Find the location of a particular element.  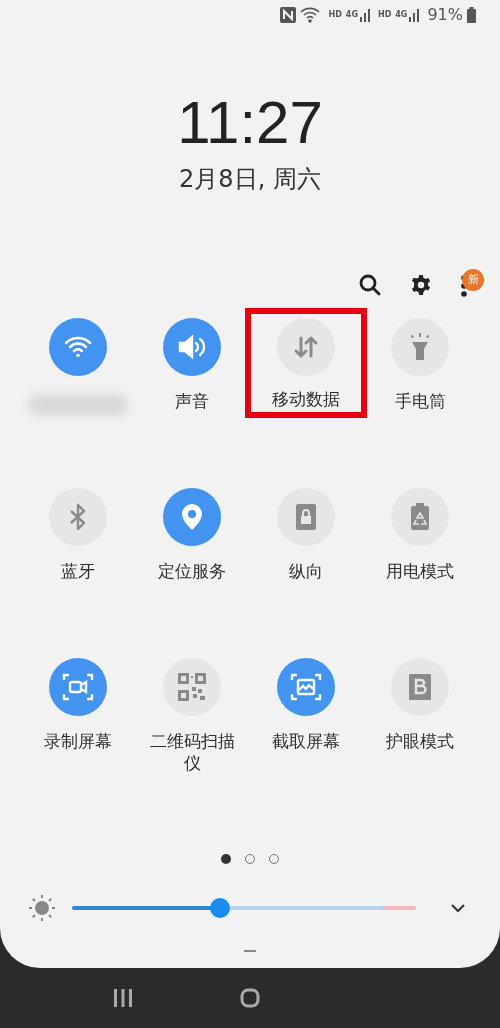

home-button is located at coordinates (250, 998).